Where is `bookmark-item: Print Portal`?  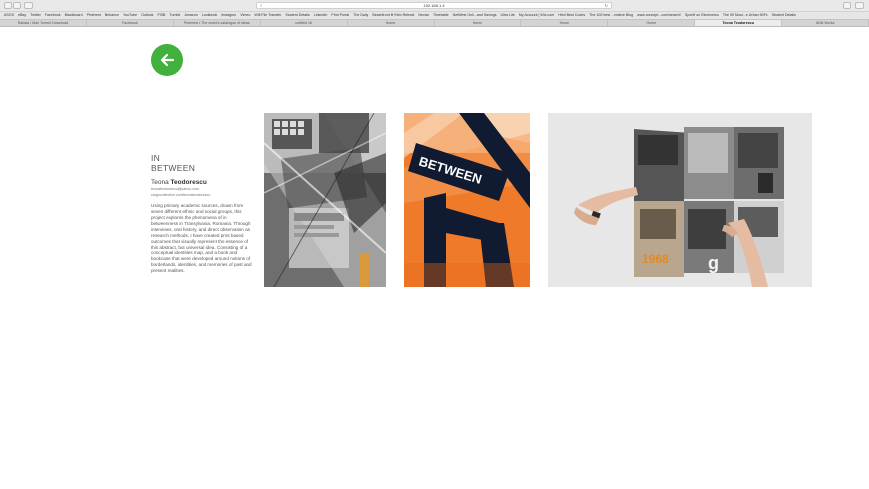 bookmark-item: Print Portal is located at coordinates (340, 15).